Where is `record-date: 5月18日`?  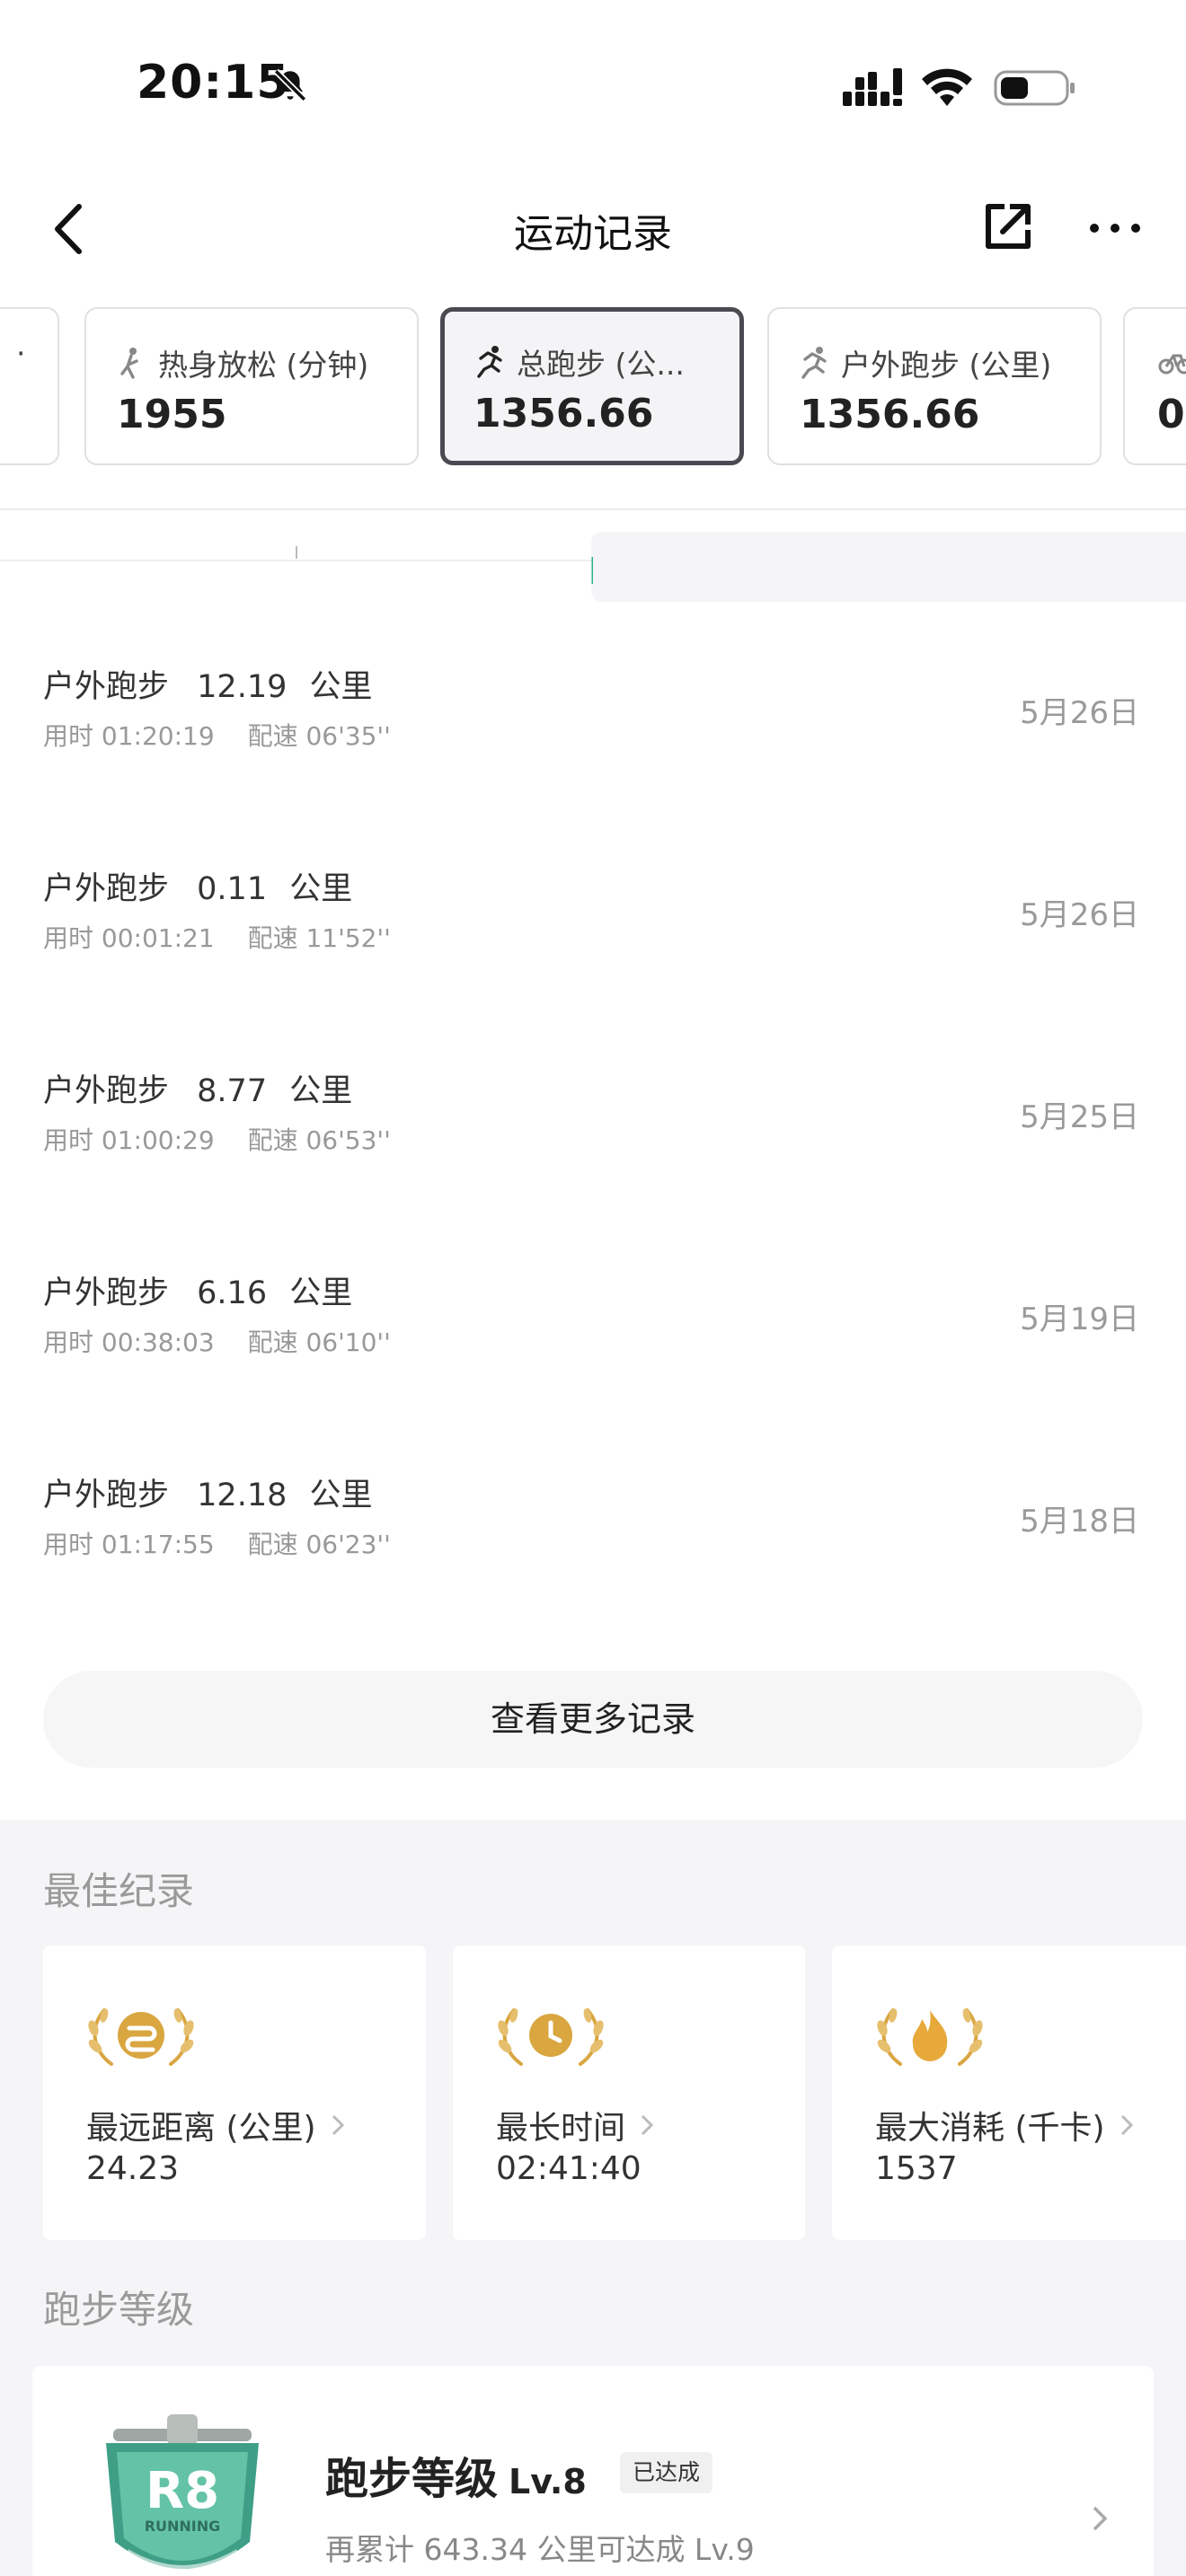
record-date: 5月18日 is located at coordinates (1079, 1521).